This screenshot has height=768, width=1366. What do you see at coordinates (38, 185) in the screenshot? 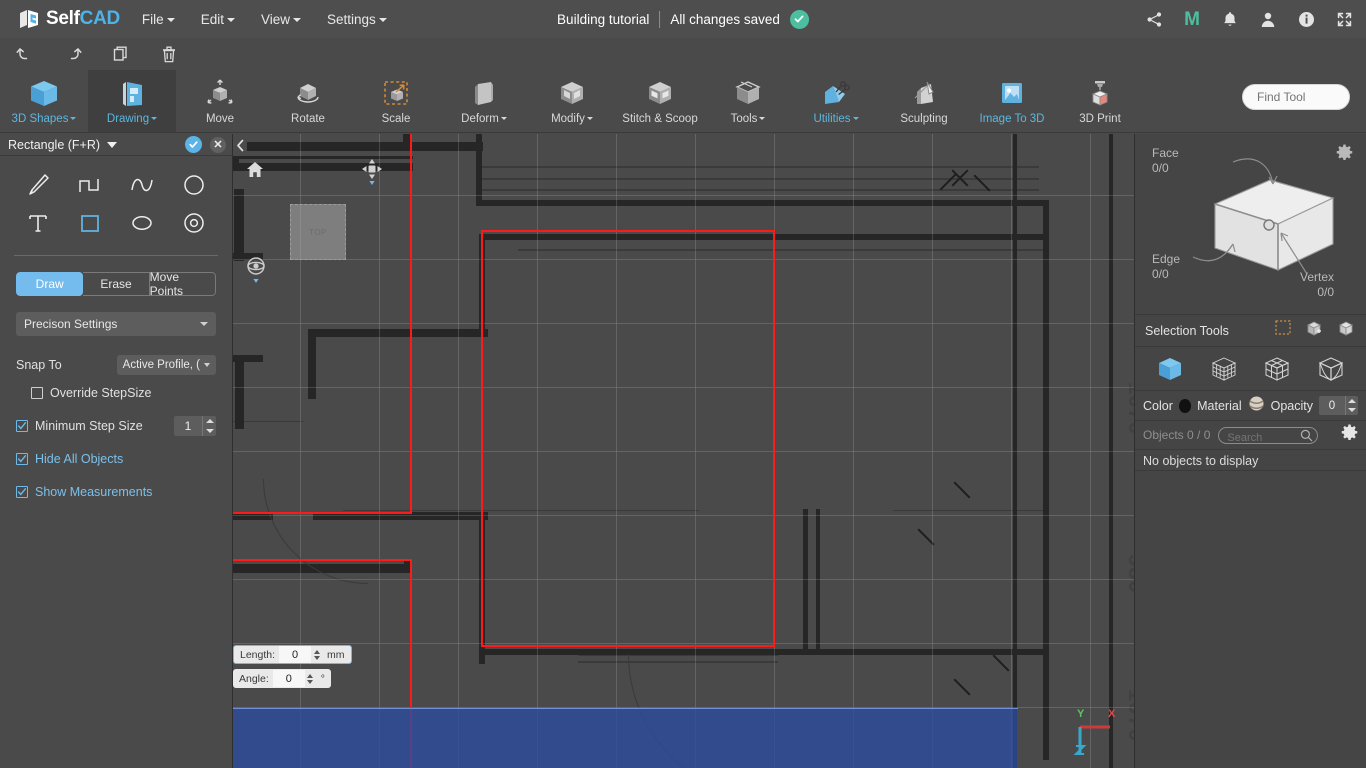
I see `pen-icon` at bounding box center [38, 185].